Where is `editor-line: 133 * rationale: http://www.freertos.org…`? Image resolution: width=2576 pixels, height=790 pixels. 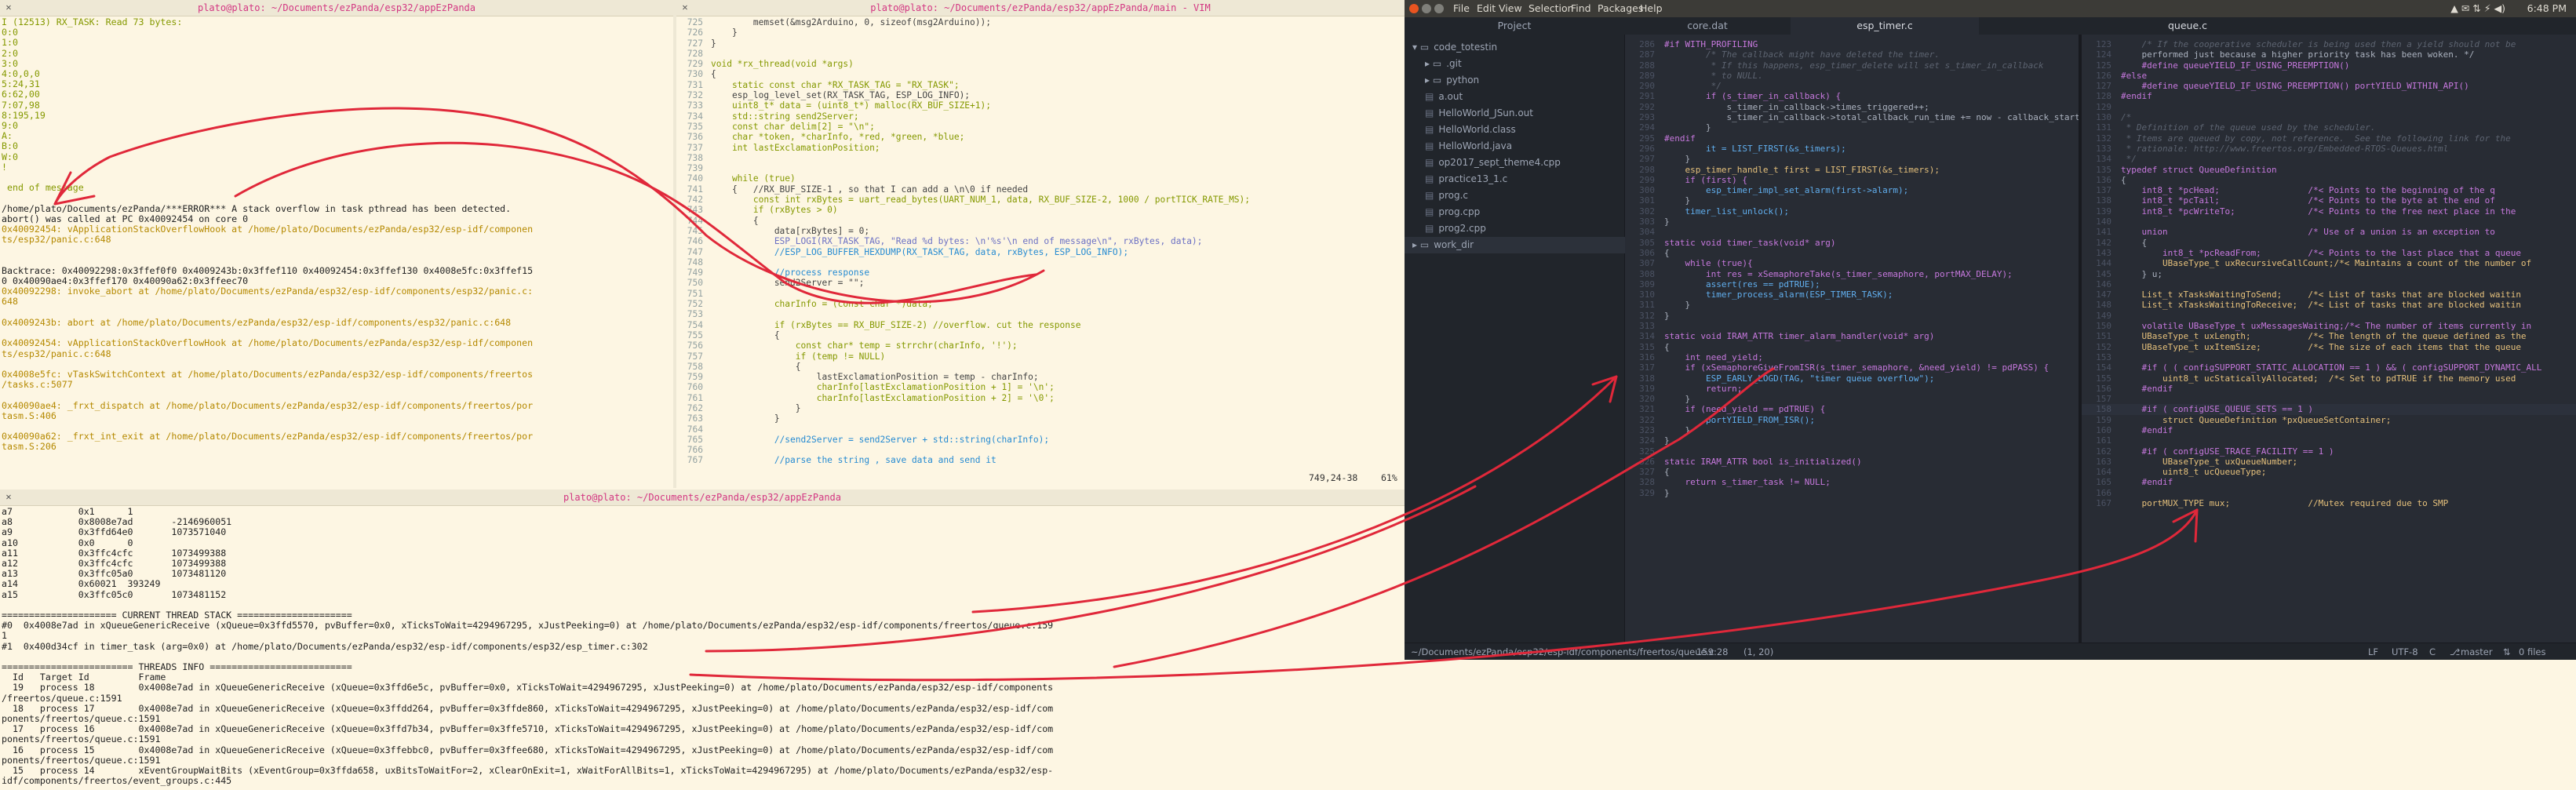
editor-line: 133 * rationale: http://www.freertos.org… is located at coordinates (2329, 149).